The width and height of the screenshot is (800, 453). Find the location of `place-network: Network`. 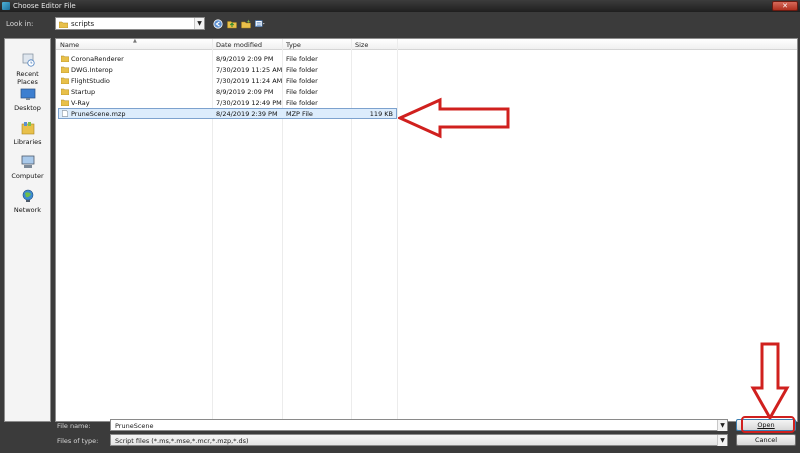

place-network: Network is located at coordinates (27, 201).